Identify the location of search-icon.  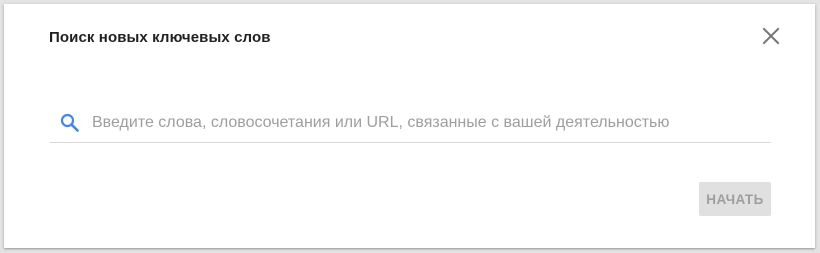
(70, 123).